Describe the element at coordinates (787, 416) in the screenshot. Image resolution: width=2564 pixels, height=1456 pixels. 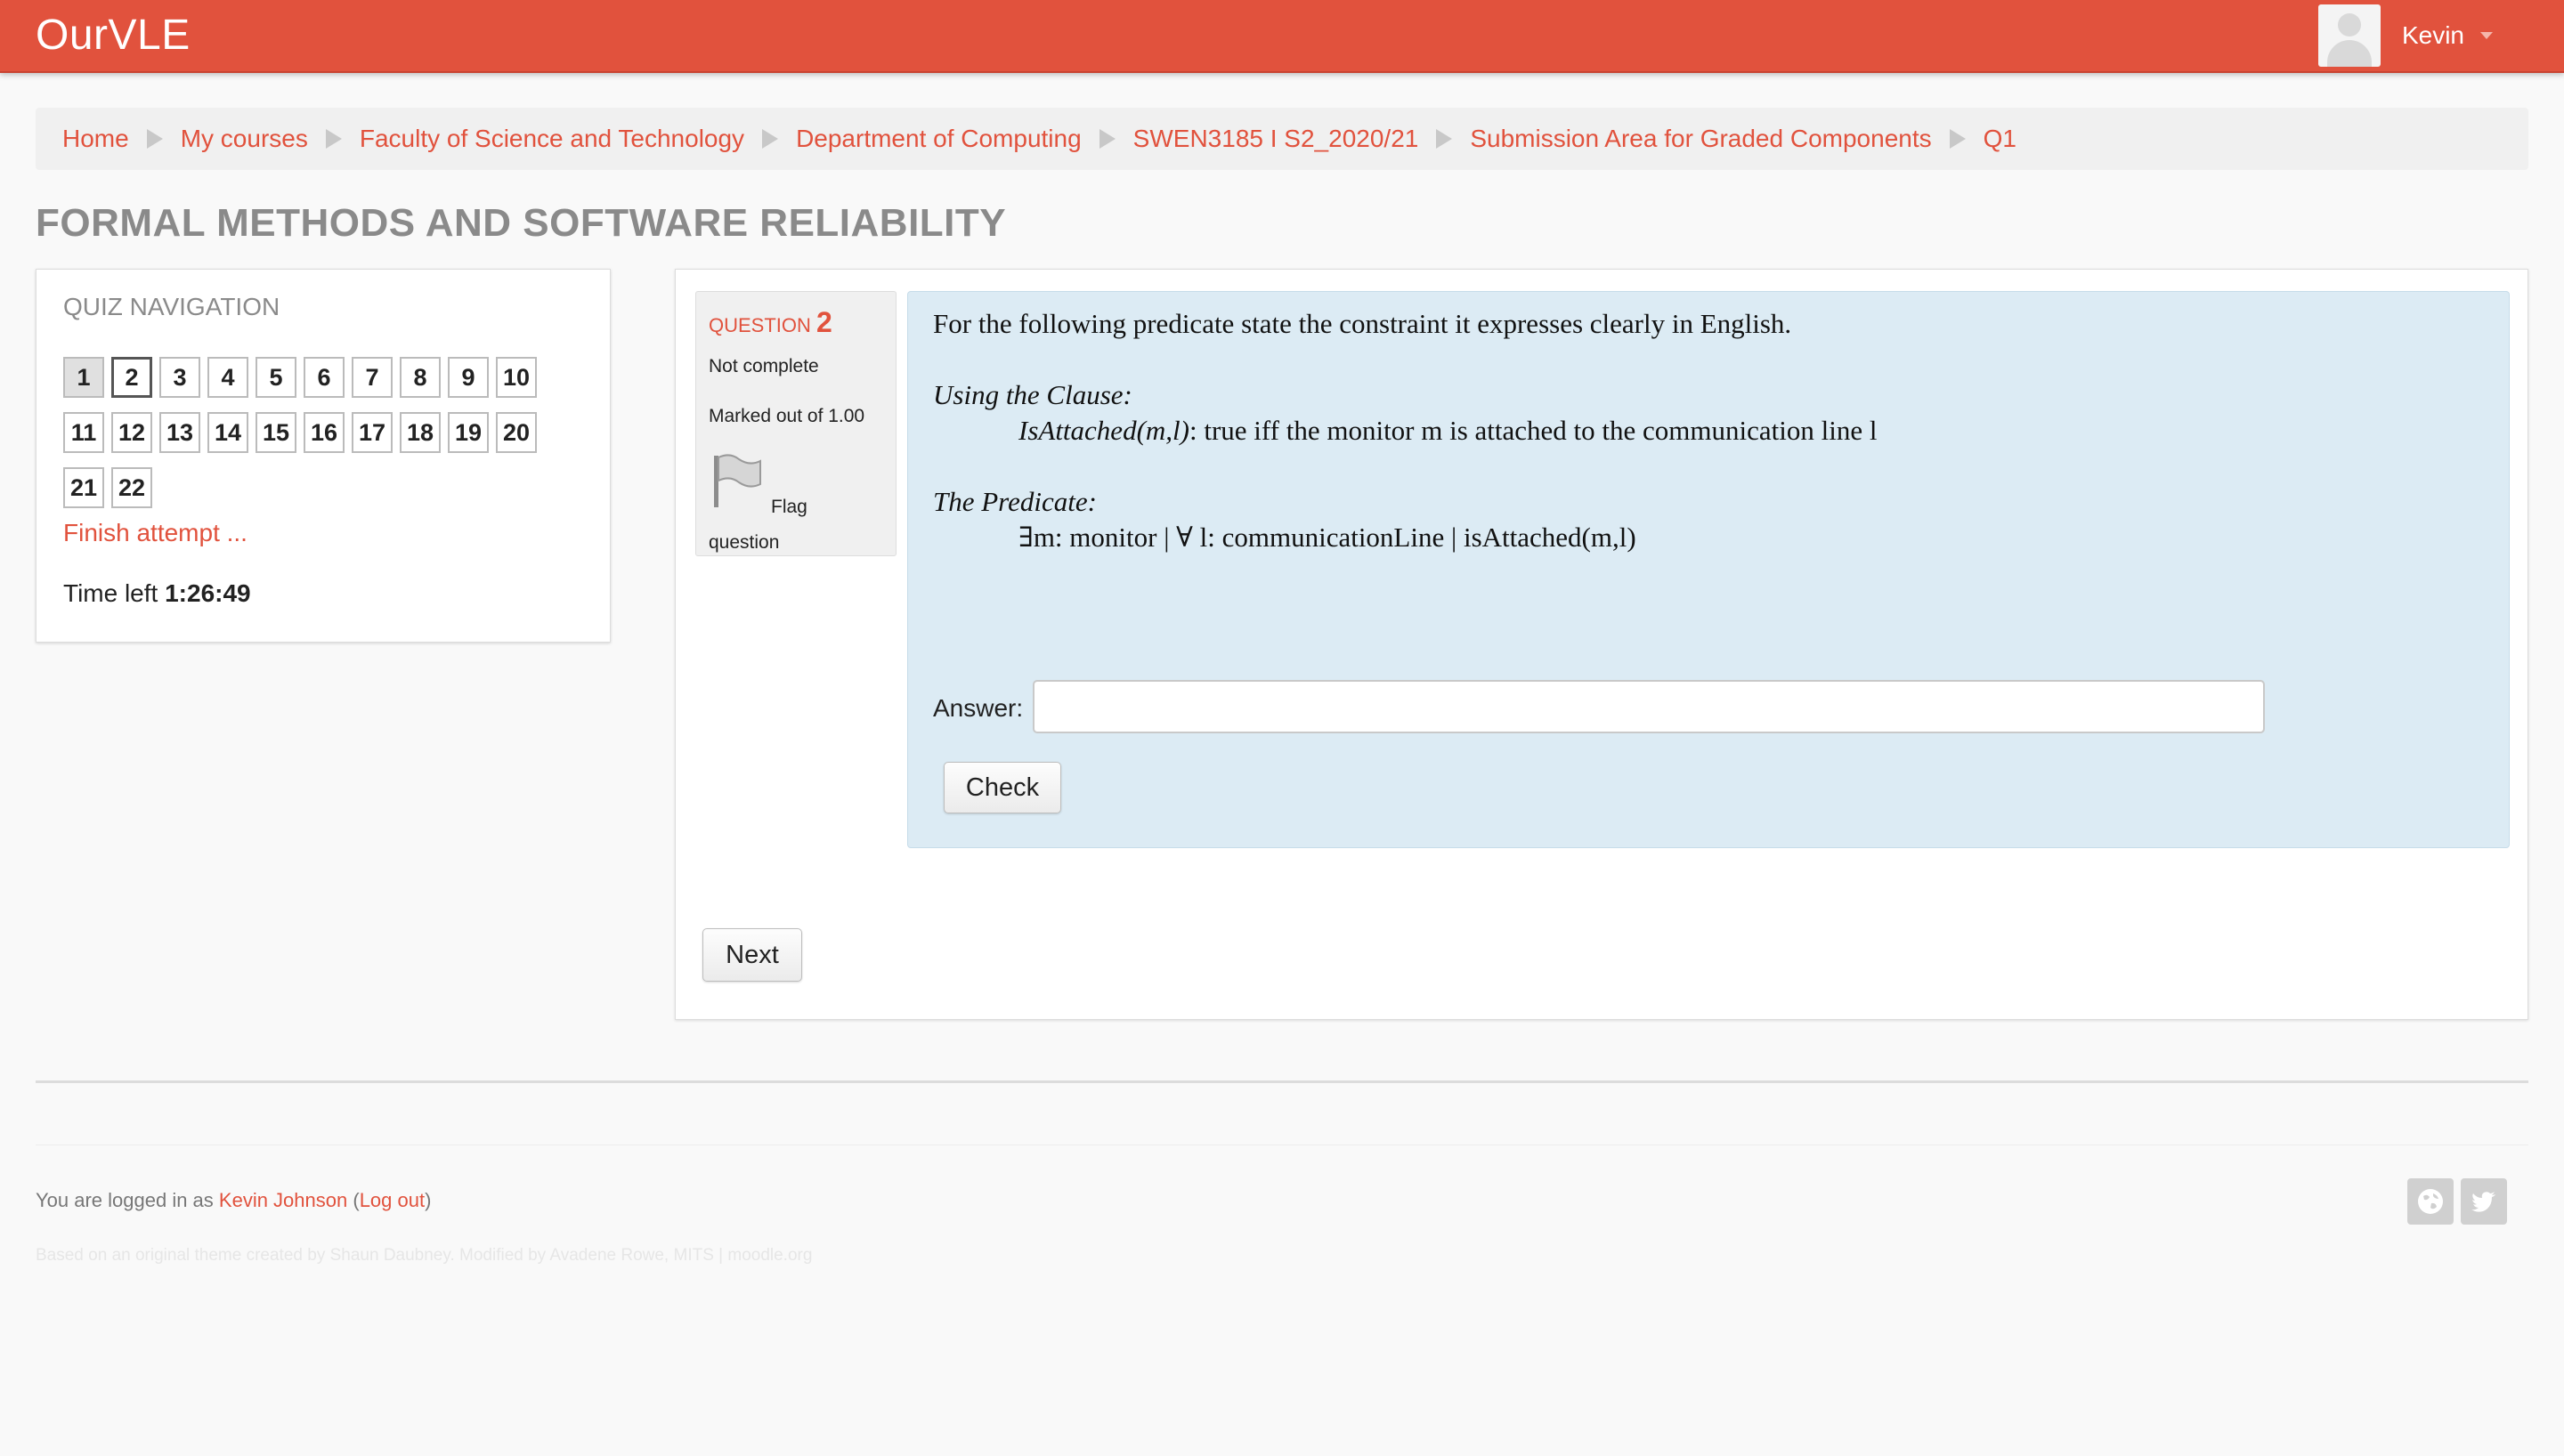
I see `question-grade: Marked out of 1.00` at that location.